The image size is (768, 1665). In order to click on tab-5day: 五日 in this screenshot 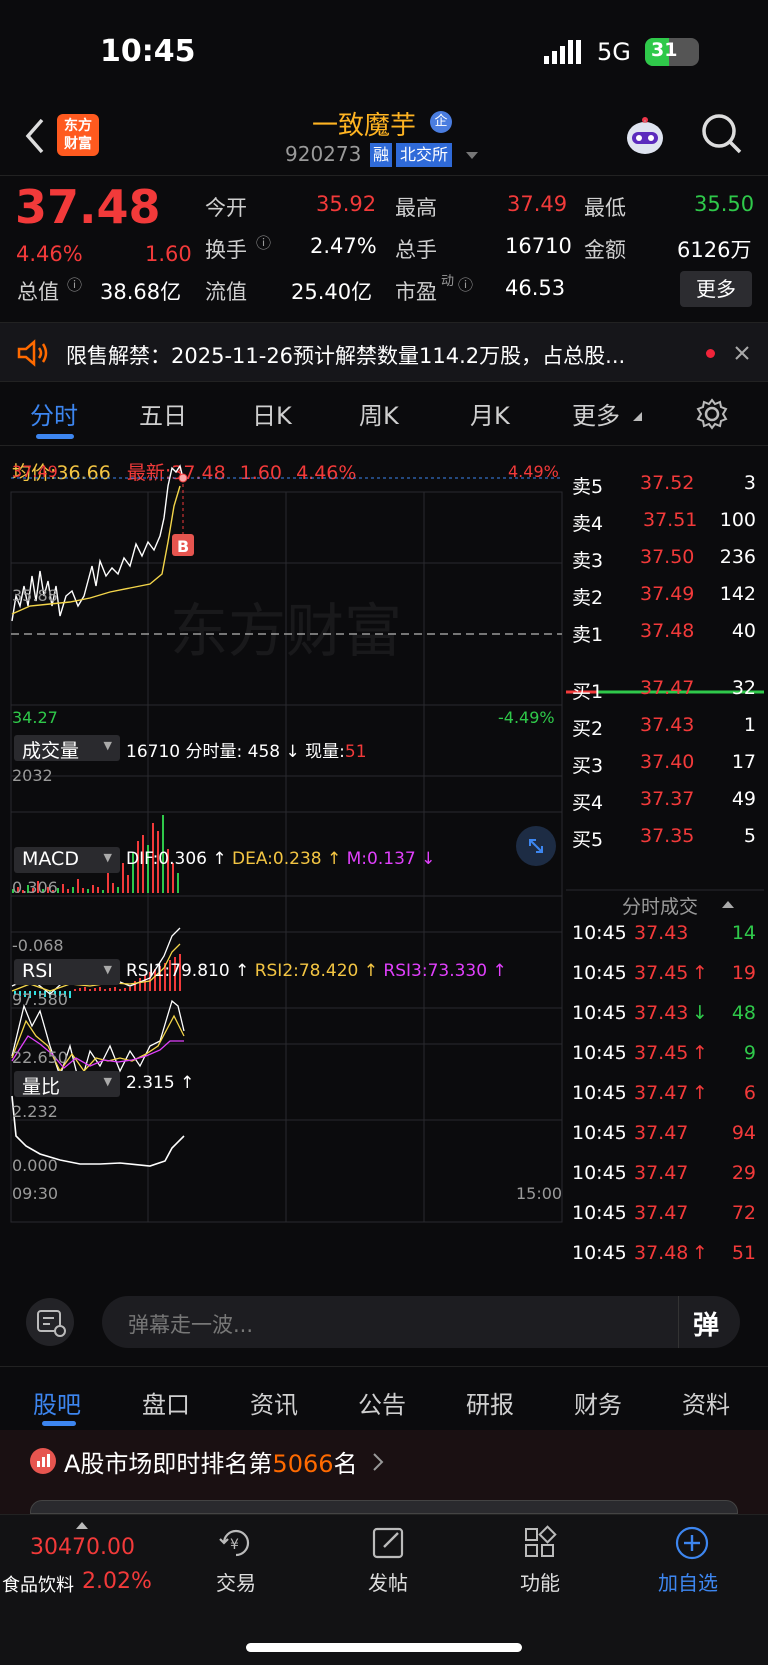, I will do `click(163, 413)`.